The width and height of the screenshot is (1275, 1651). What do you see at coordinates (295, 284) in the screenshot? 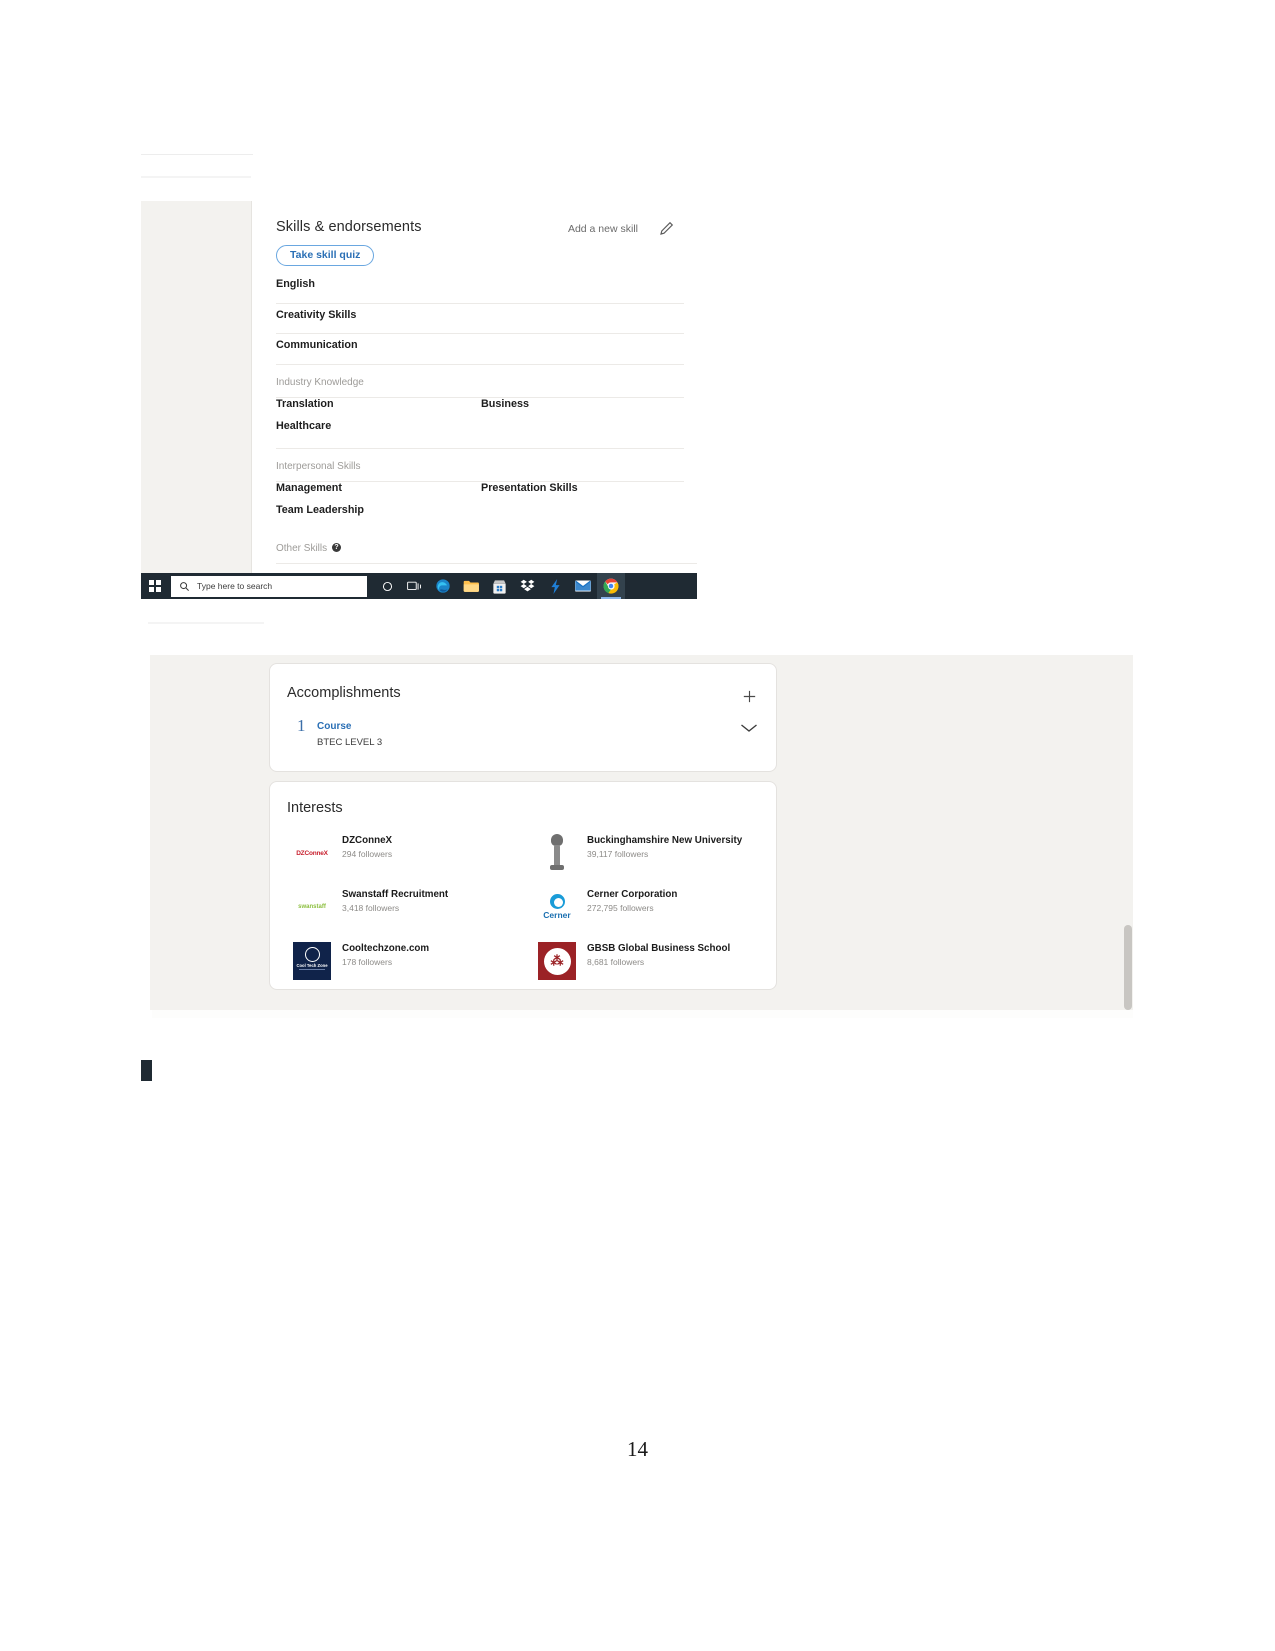
I see `skill-name: English` at bounding box center [295, 284].